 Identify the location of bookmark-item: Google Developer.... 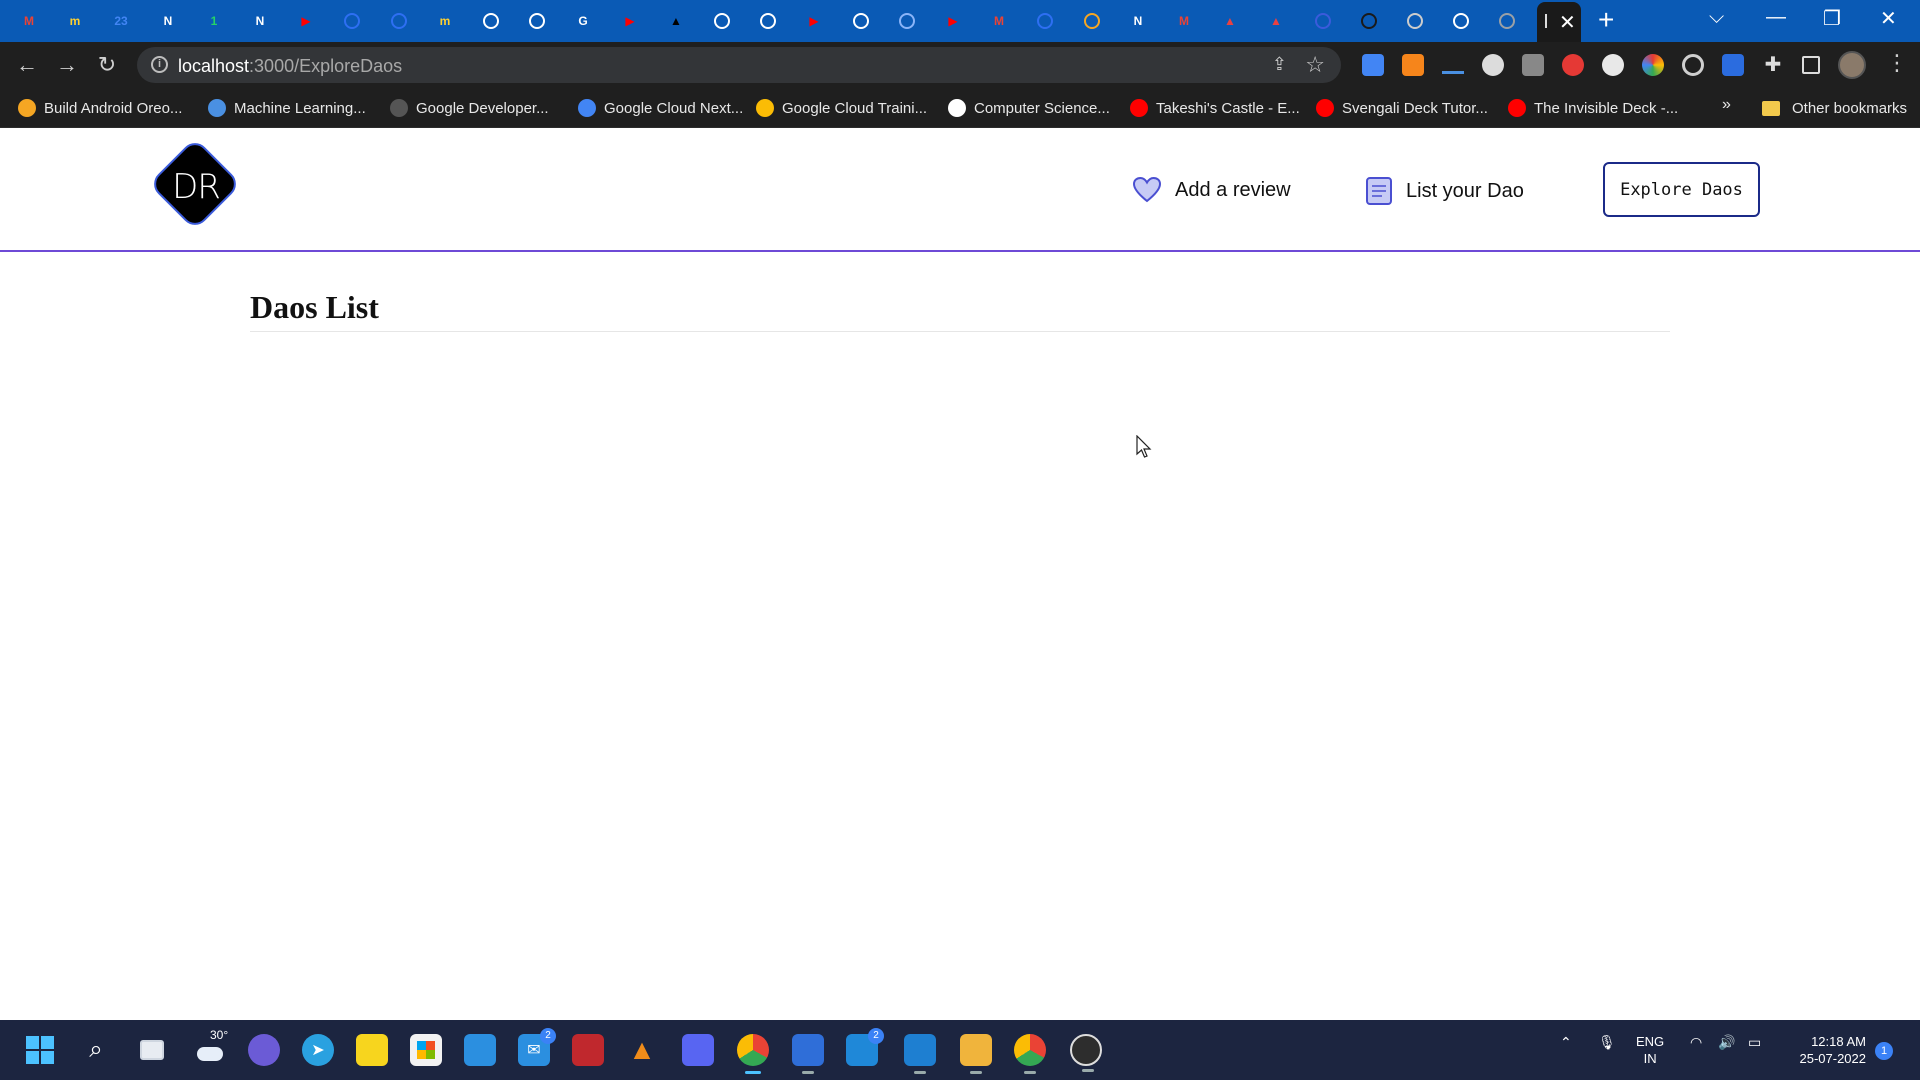
(469, 108).